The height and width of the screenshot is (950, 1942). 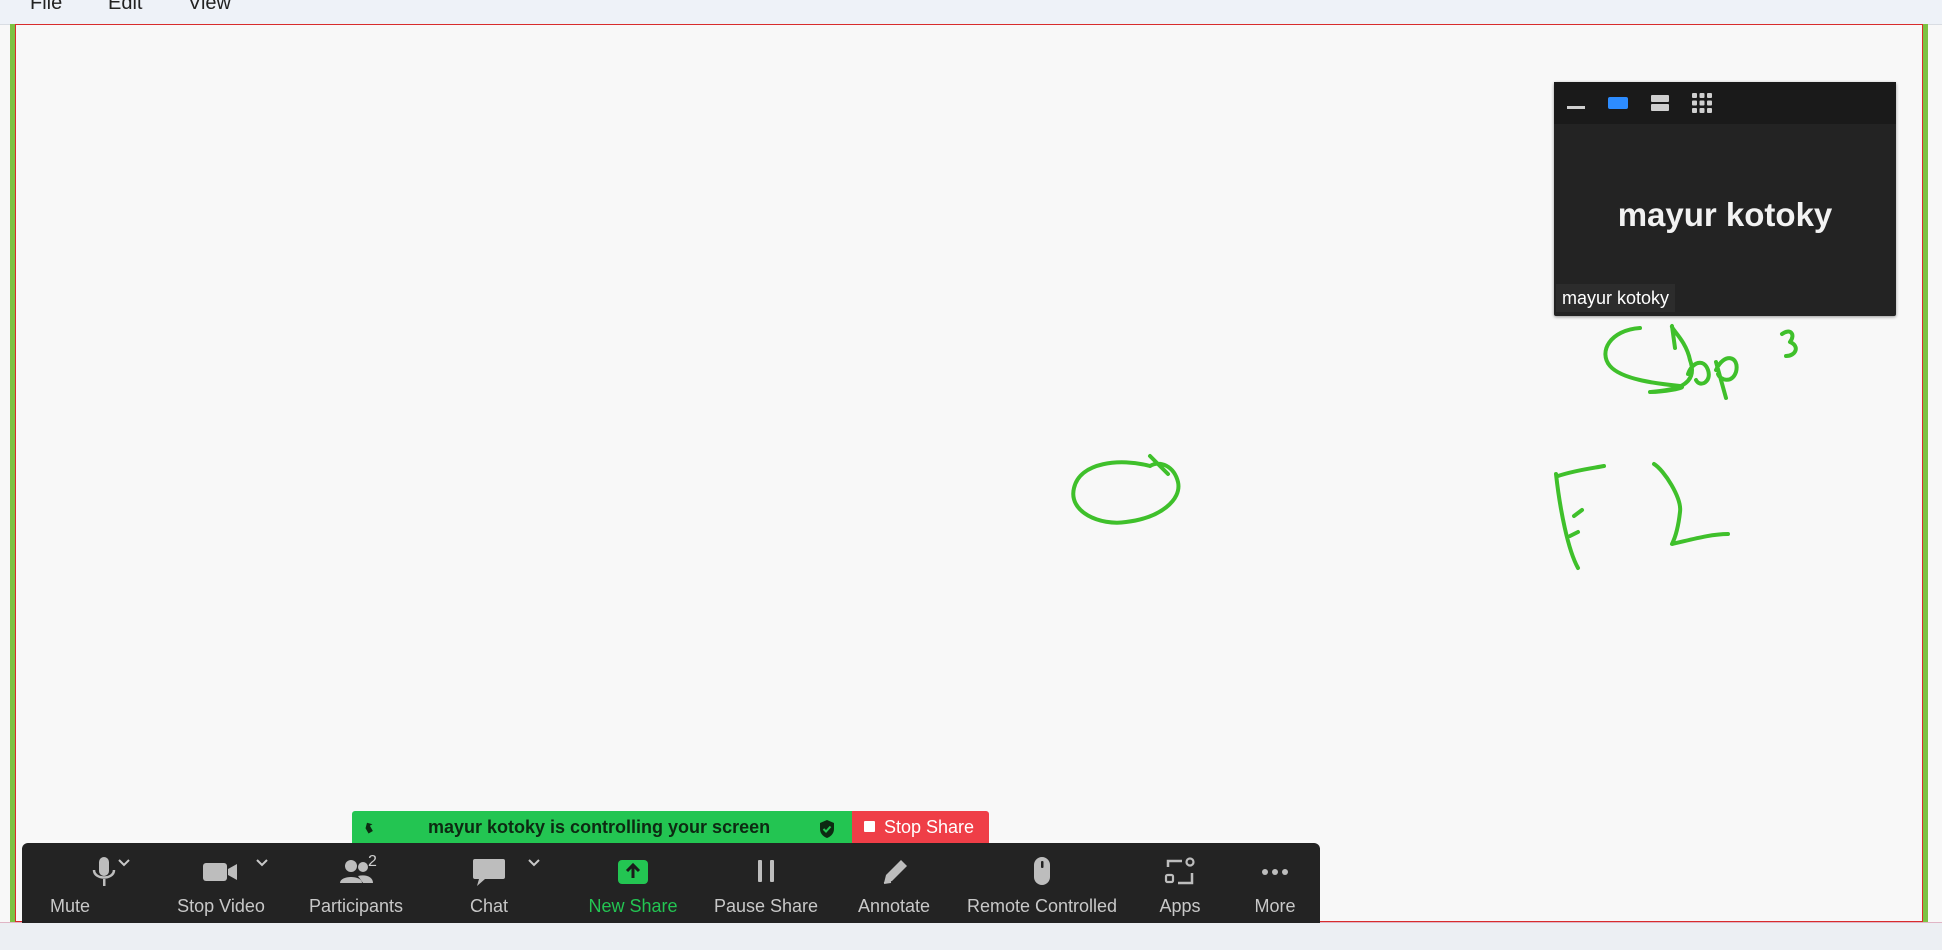 I want to click on participant-count-badge: 2, so click(x=372, y=861).